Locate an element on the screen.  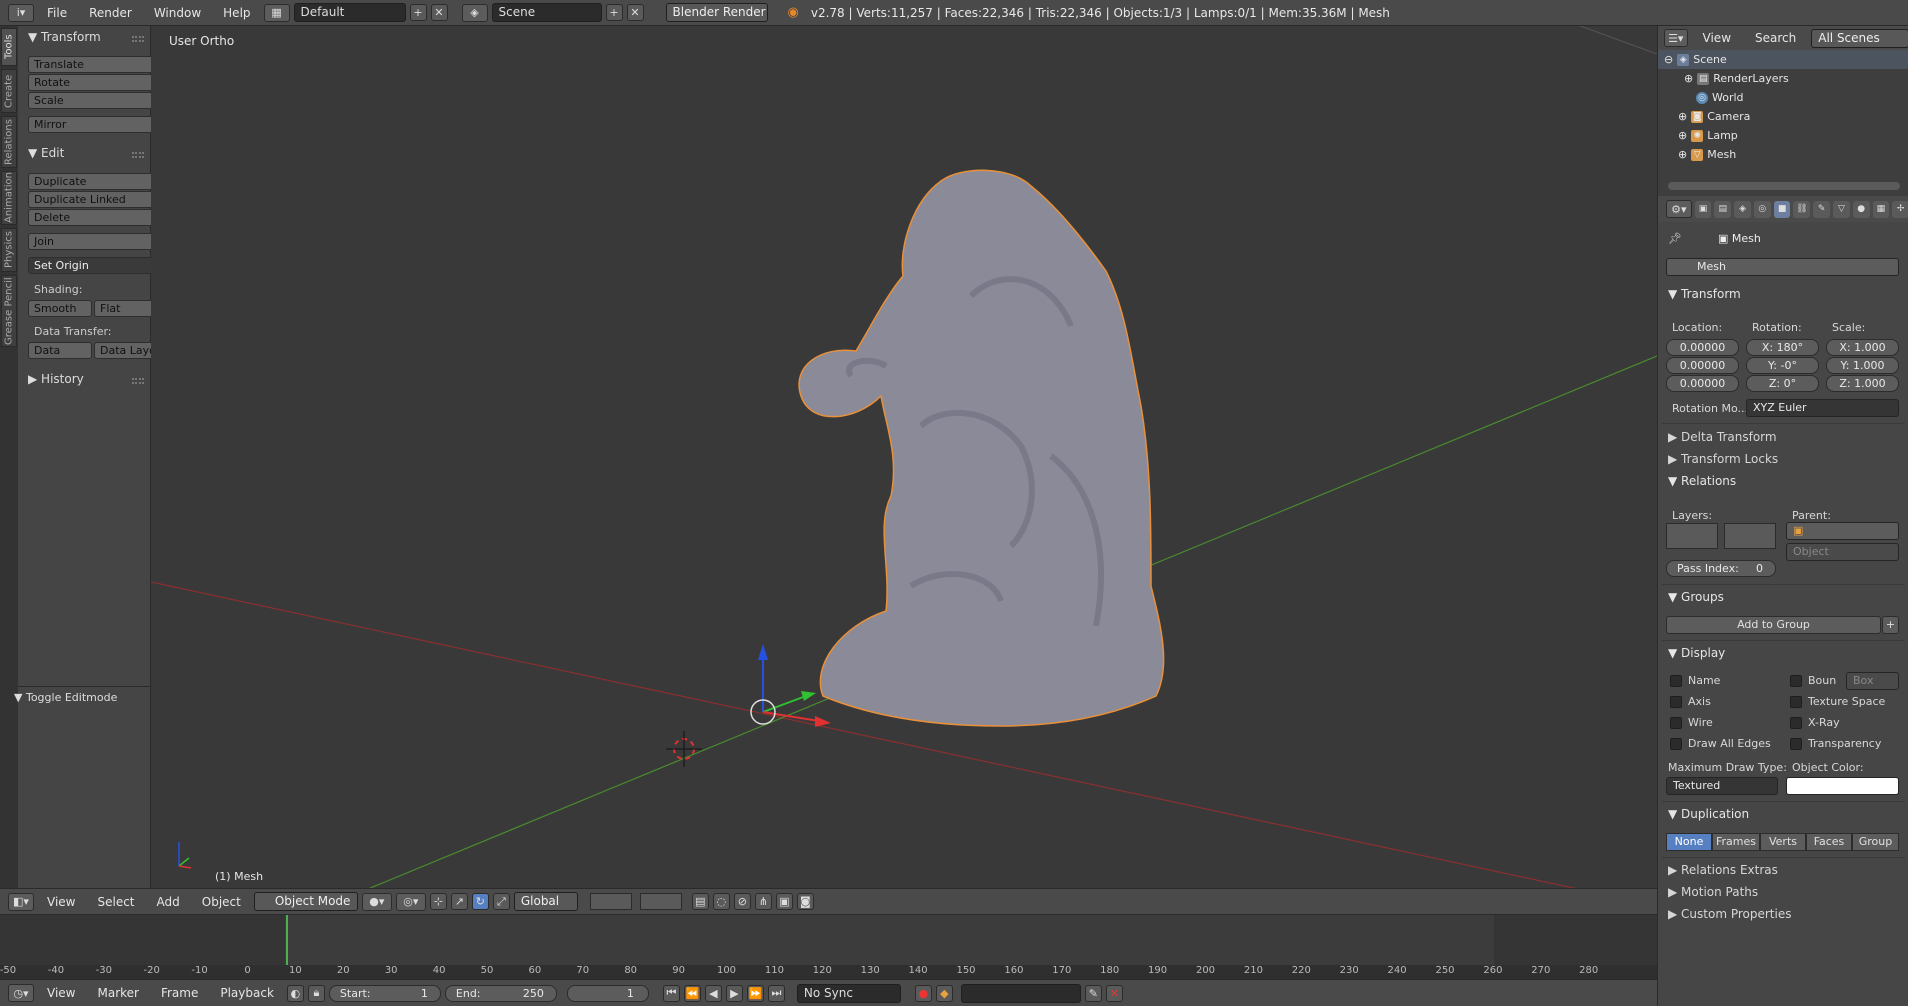
outliner-row-renderlayers: ⊕ ▤ RenderLayers is located at coordinates (1783, 78).